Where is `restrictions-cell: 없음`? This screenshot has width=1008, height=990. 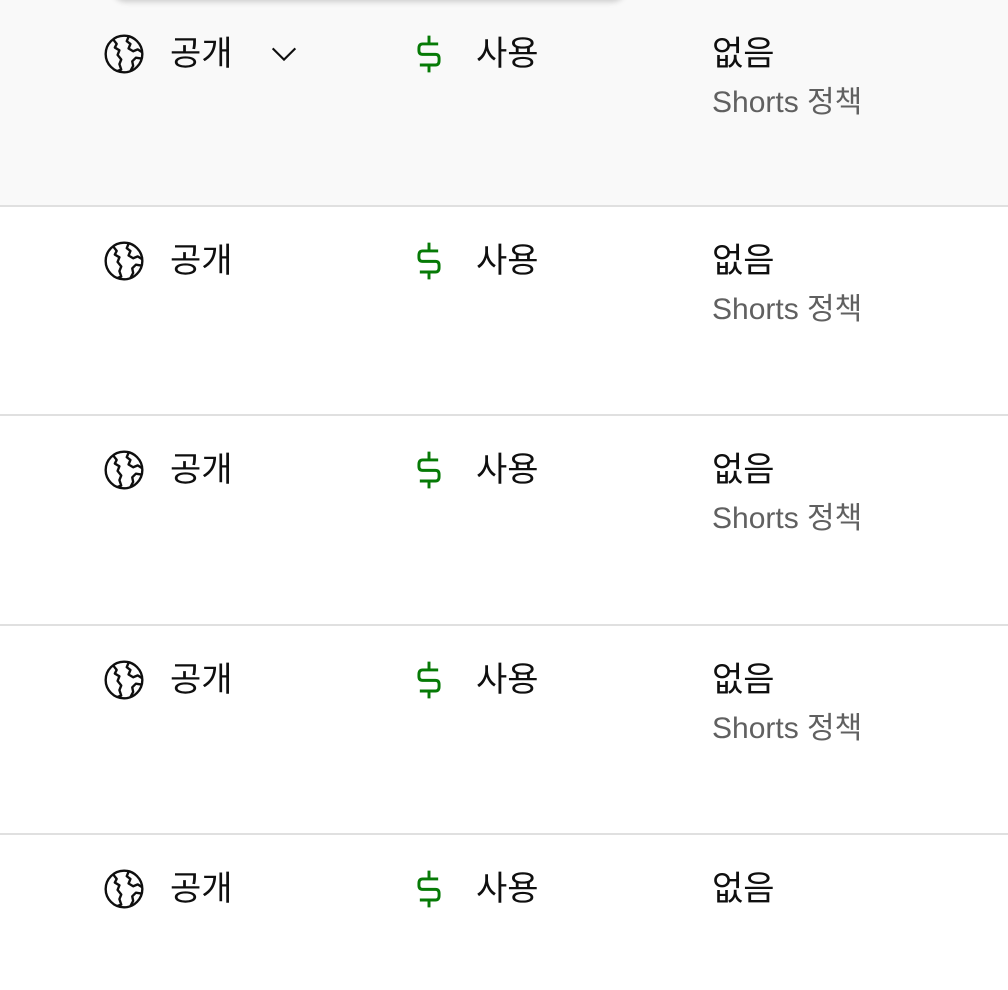
restrictions-cell: 없음 is located at coordinates (743, 889).